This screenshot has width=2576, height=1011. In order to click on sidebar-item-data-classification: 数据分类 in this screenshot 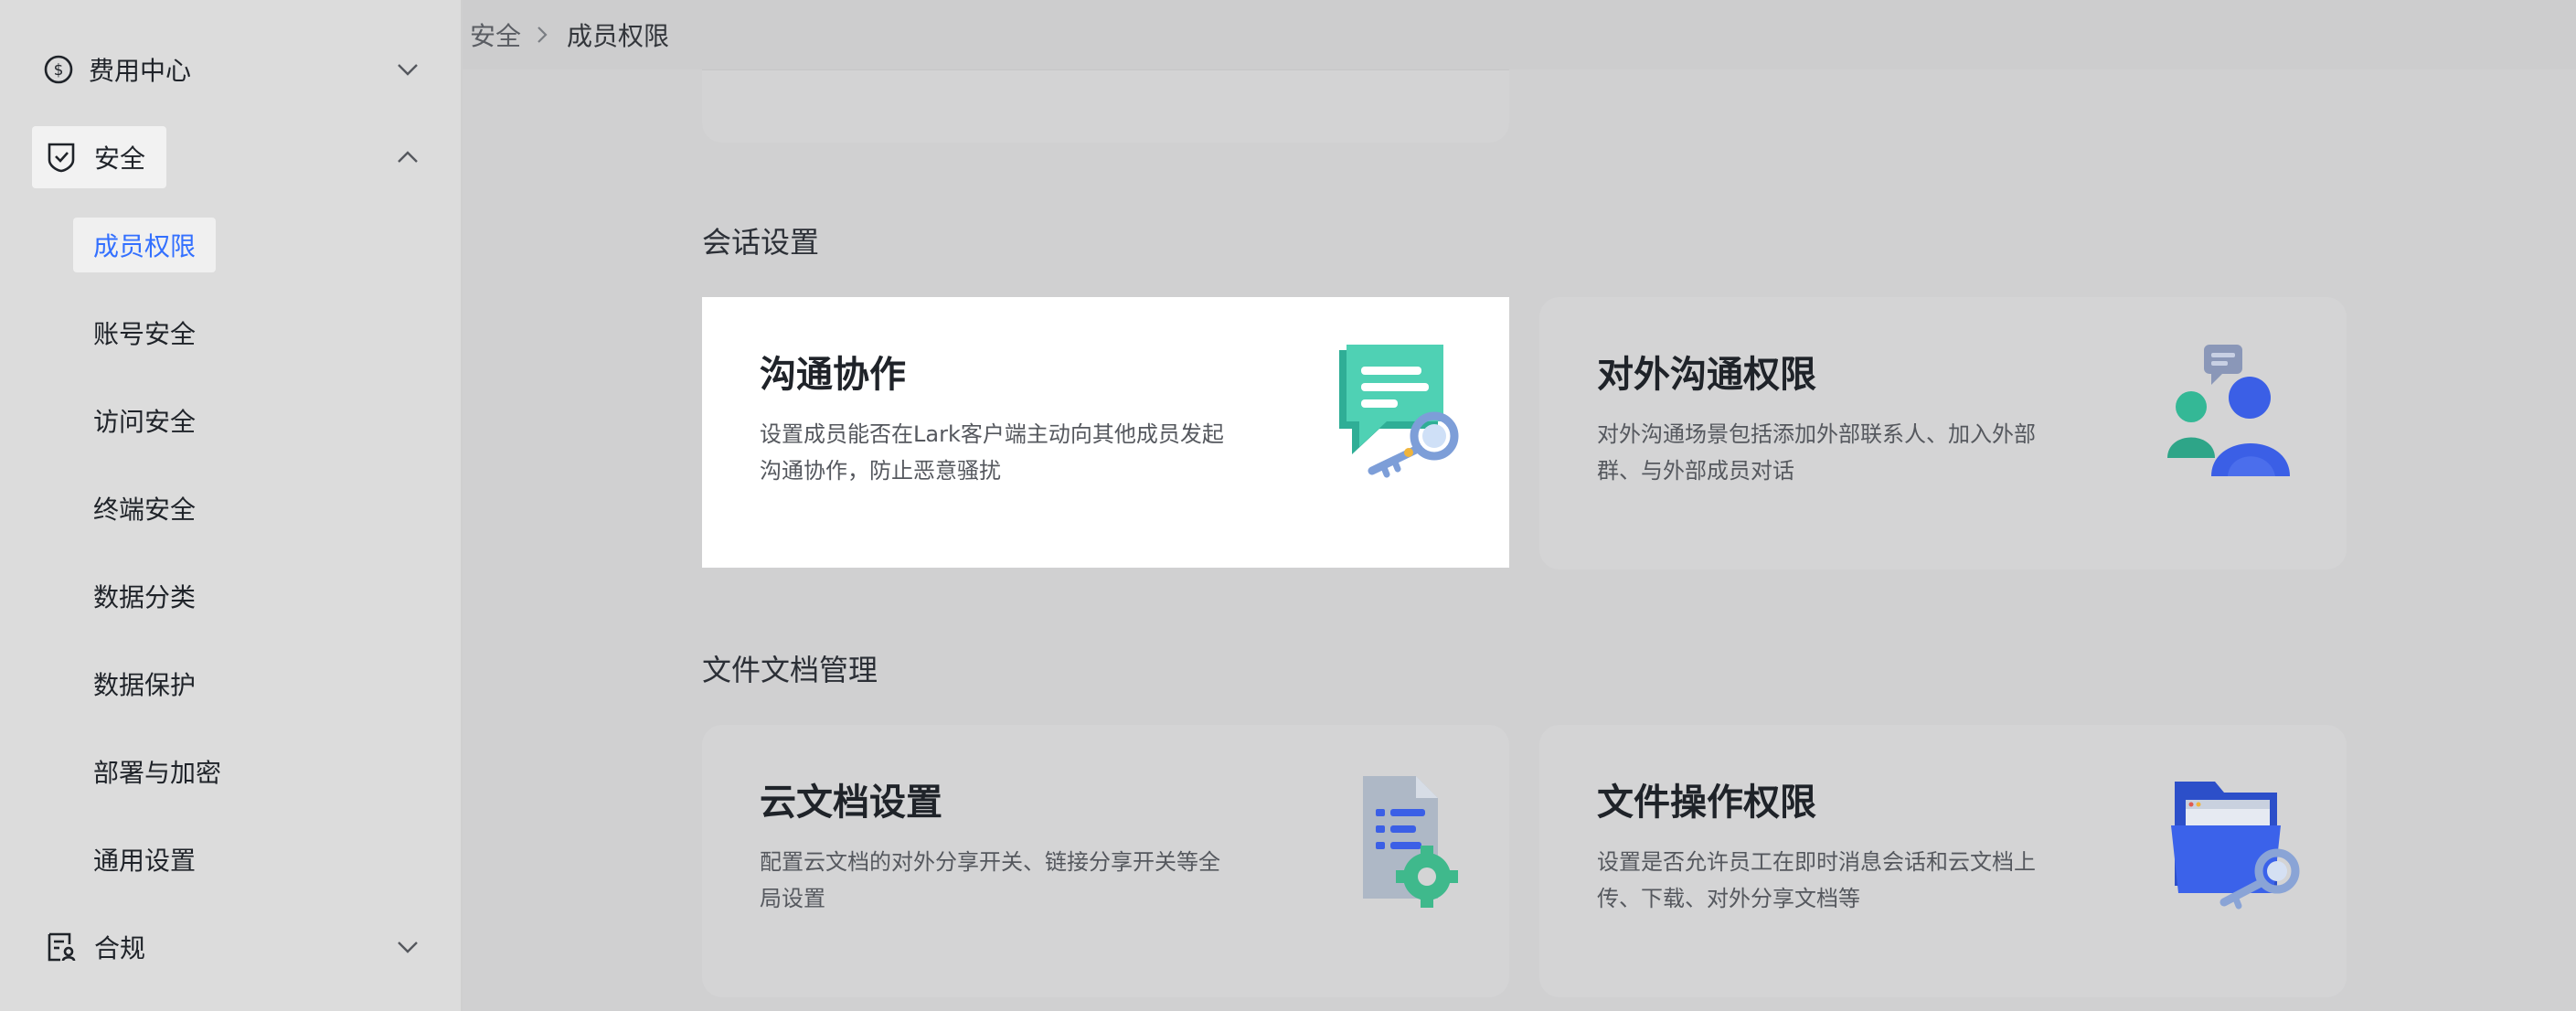, I will do `click(144, 596)`.